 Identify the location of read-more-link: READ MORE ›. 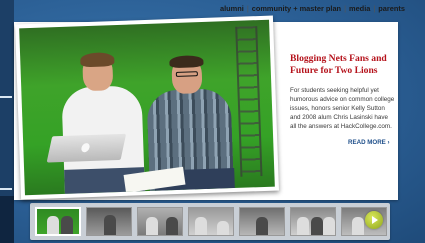
(369, 142).